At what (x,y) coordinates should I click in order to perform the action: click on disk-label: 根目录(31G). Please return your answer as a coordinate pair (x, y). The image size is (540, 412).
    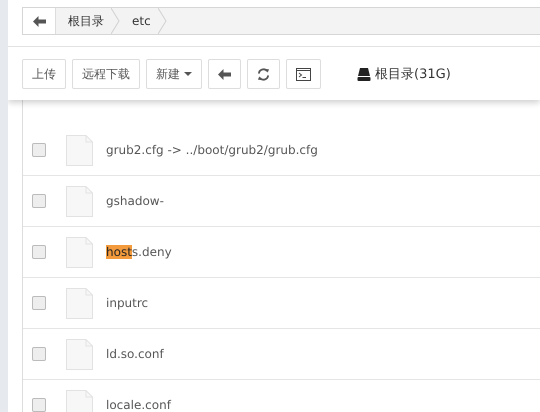
    Looking at the image, I should click on (413, 74).